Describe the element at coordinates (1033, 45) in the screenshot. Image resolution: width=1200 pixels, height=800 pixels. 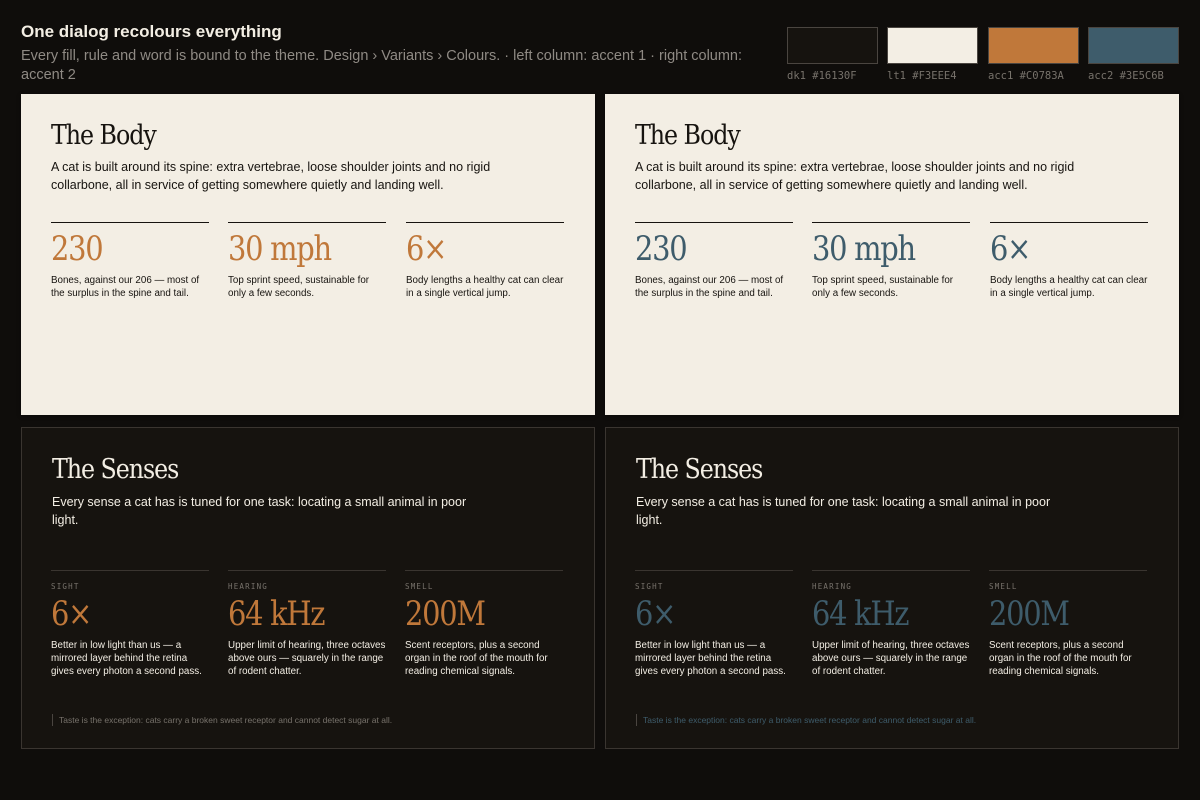
I see `swatch-acc1` at that location.